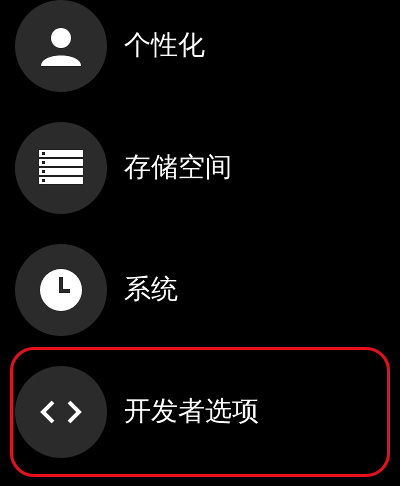  What do you see at coordinates (151, 289) in the screenshot?
I see `item-label: 系统` at bounding box center [151, 289].